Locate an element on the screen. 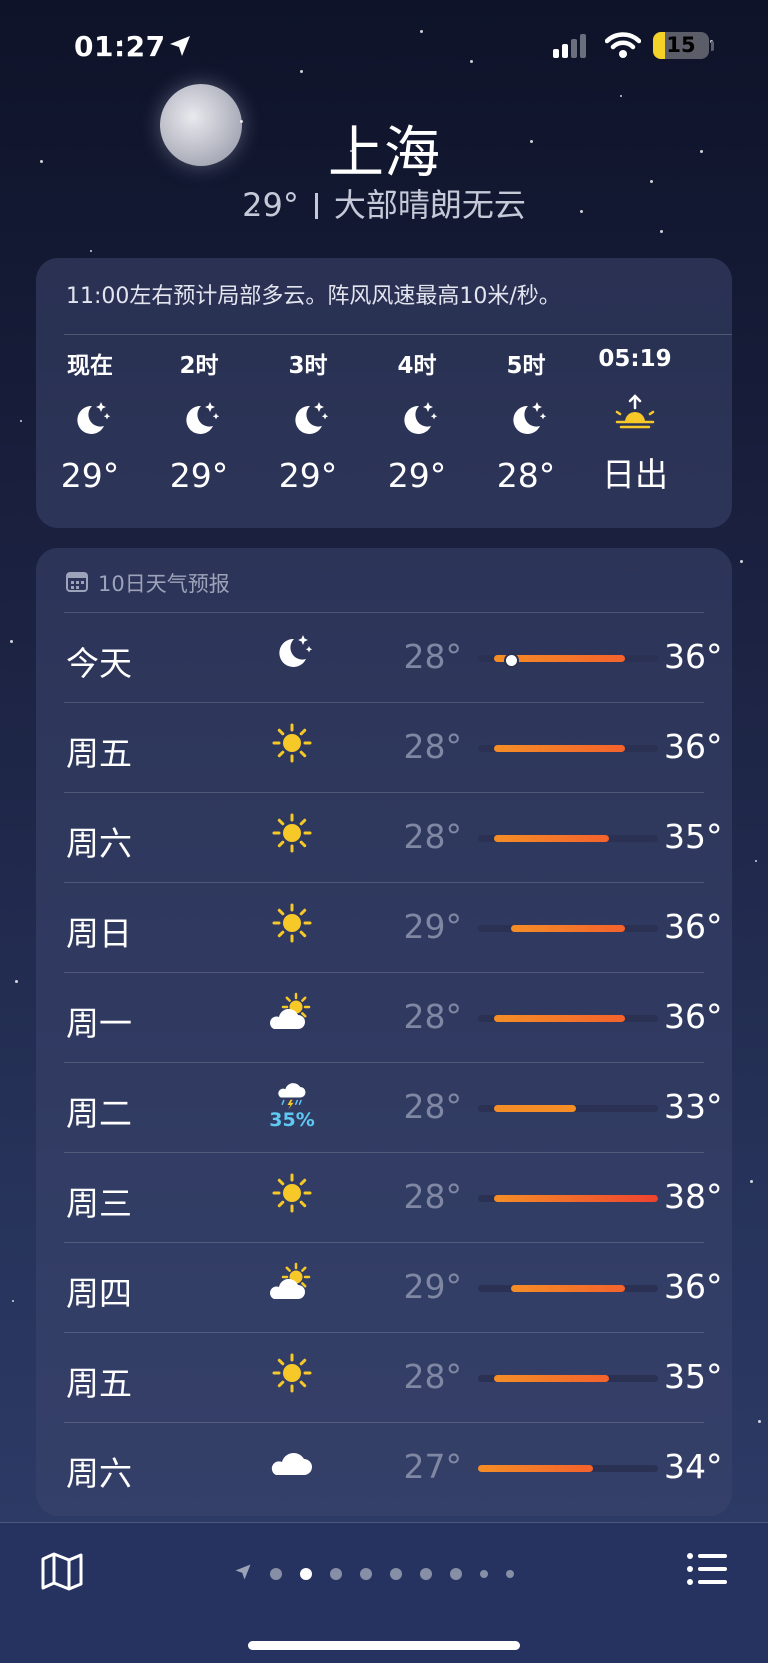 The height and width of the screenshot is (1663, 768). daily-row: 周一 28° 36° is located at coordinates (393, 1017).